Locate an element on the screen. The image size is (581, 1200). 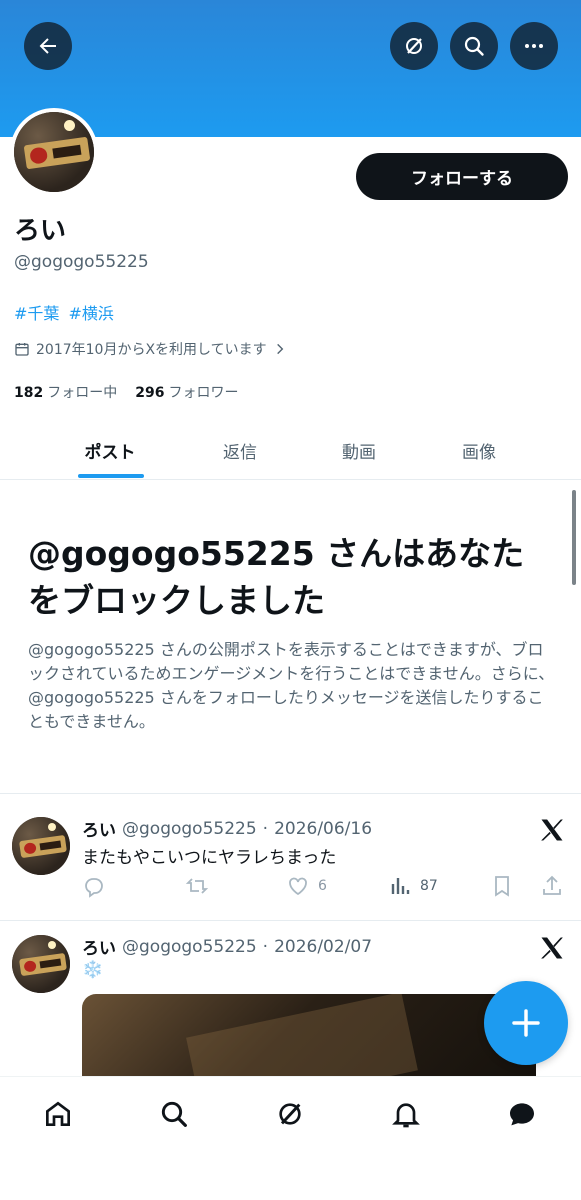
tab-videos: 動画 is located at coordinates (359, 450).